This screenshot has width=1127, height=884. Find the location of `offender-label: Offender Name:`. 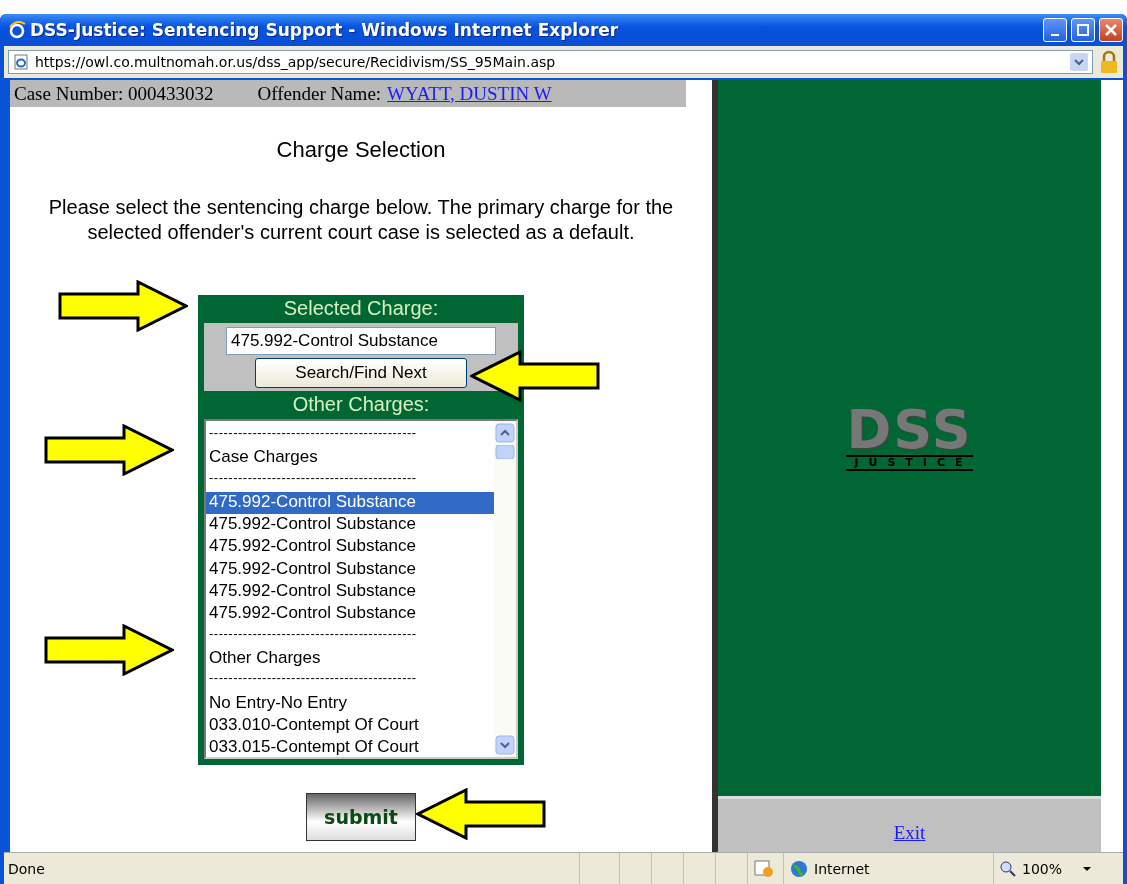

offender-label: Offender Name: is located at coordinates (319, 93).